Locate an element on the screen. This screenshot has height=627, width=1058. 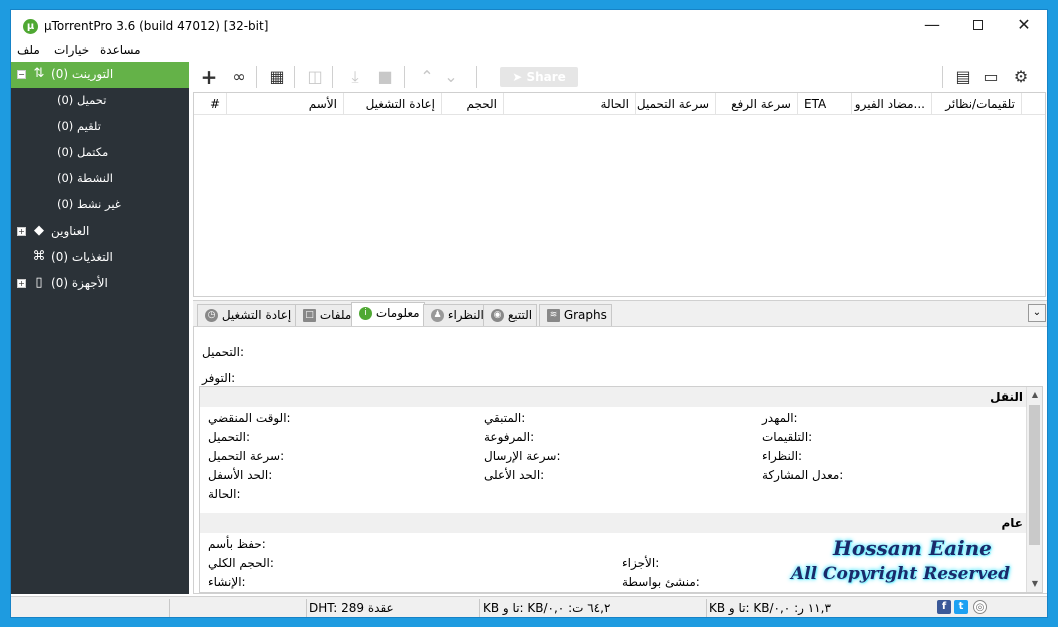
sidebar-item-label: التغذيات (0) is located at coordinates (82, 257).